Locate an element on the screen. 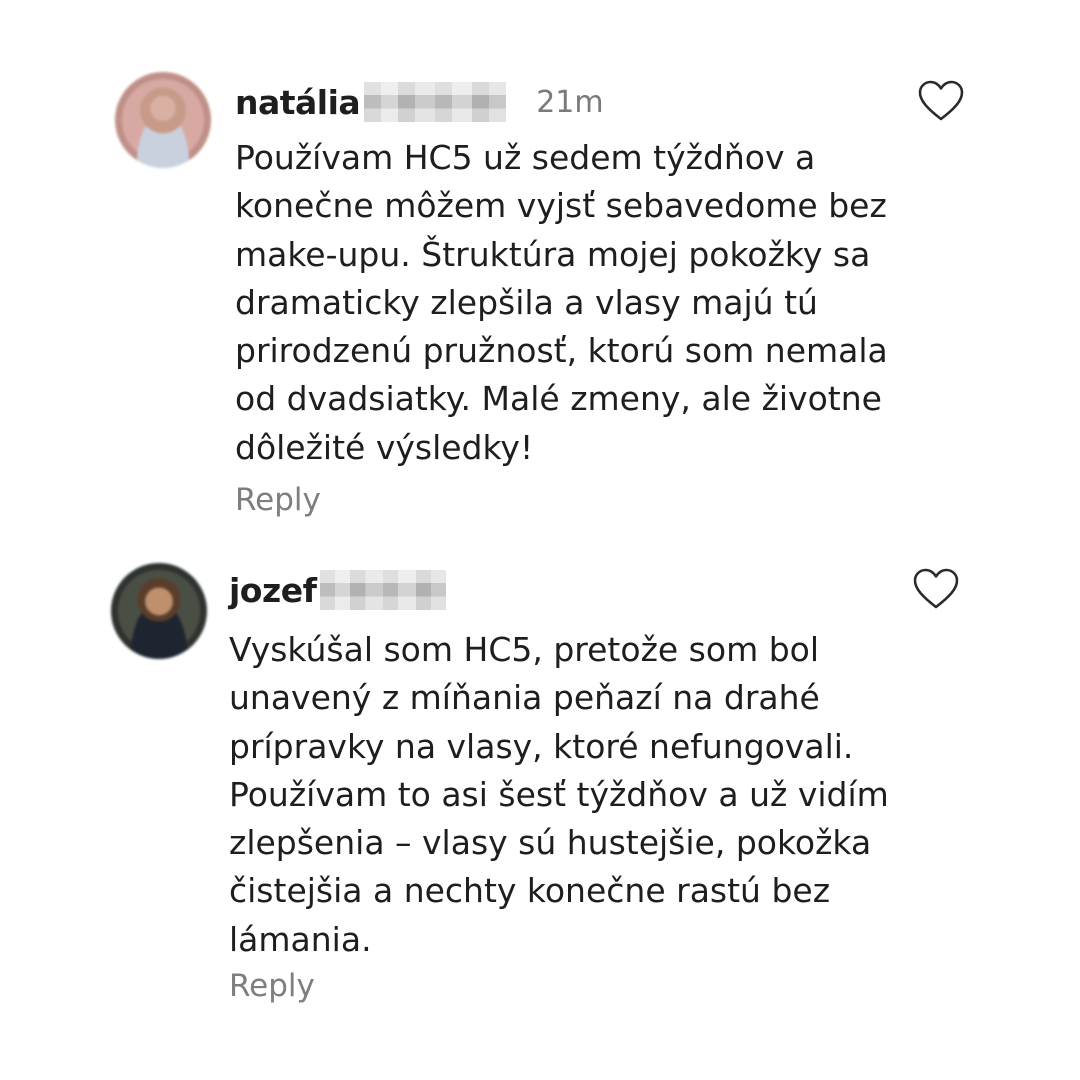  username: natália is located at coordinates (298, 102).